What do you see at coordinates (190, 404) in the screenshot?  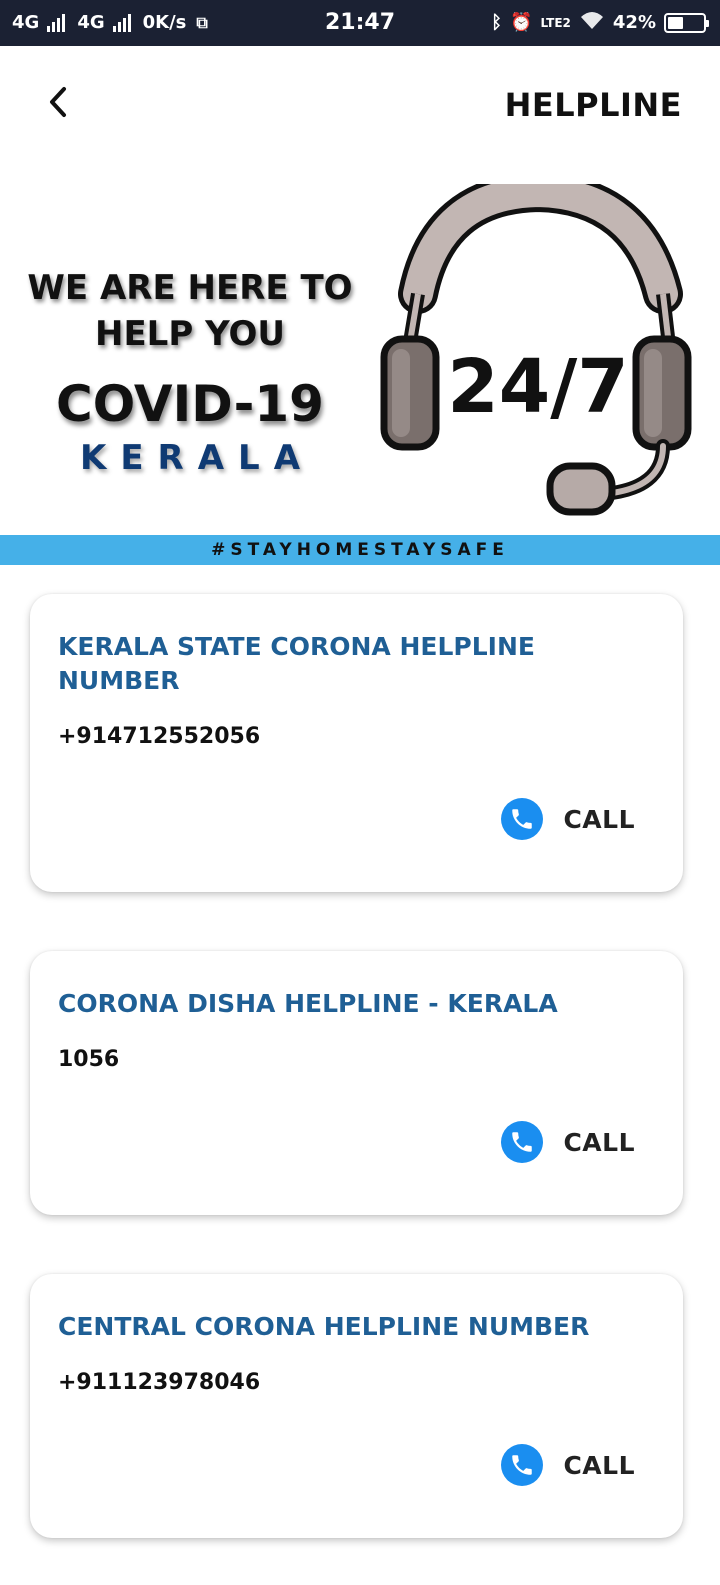 I see `covid-label: COVID-19` at bounding box center [190, 404].